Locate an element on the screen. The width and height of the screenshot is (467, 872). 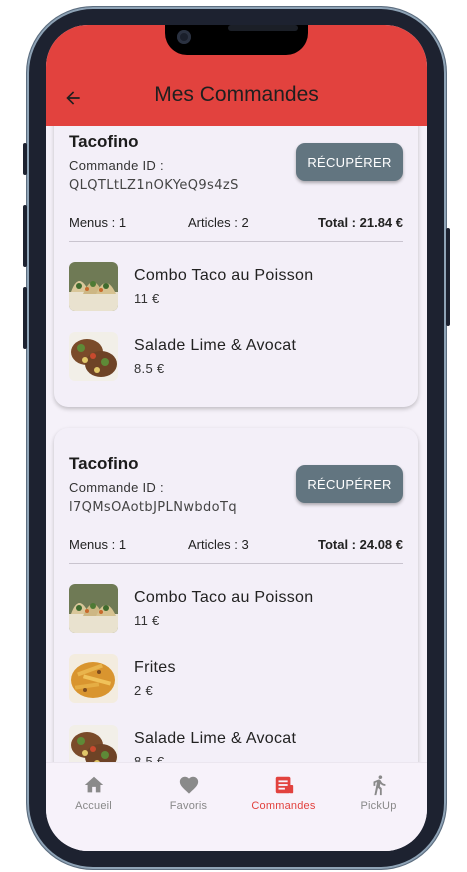
nav-label: PickUp is located at coordinates (378, 806).